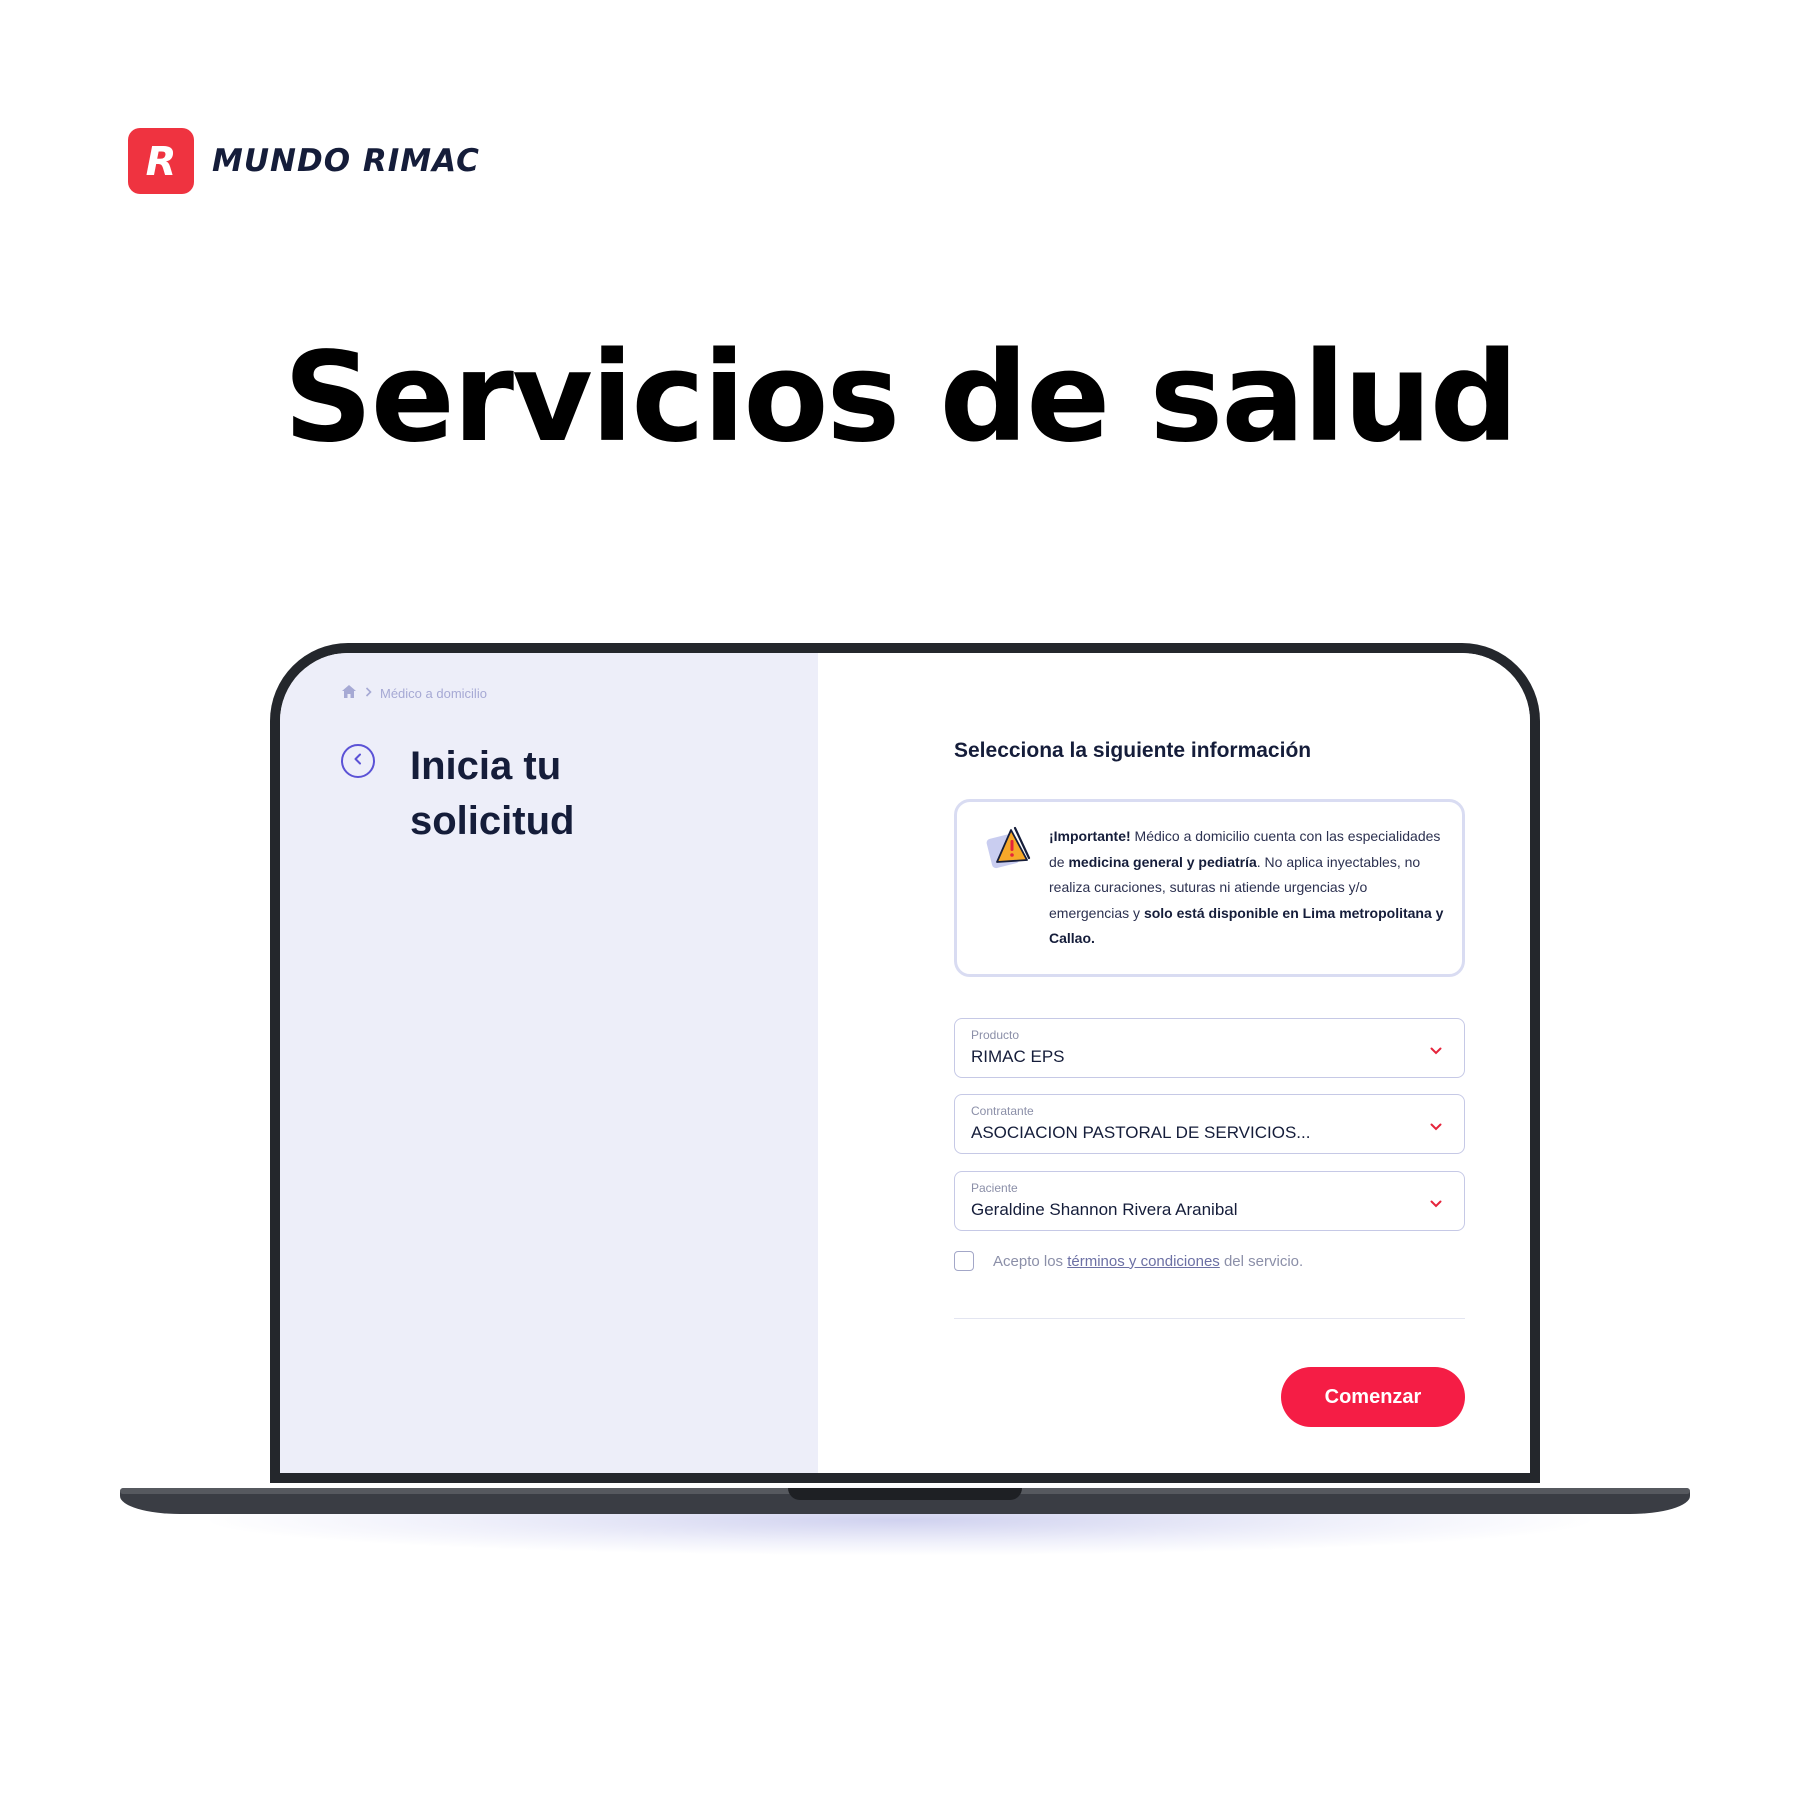 Image resolution: width=1800 pixels, height=1800 pixels. What do you see at coordinates (995, 1035) in the screenshot?
I see `field-label: Producto` at bounding box center [995, 1035].